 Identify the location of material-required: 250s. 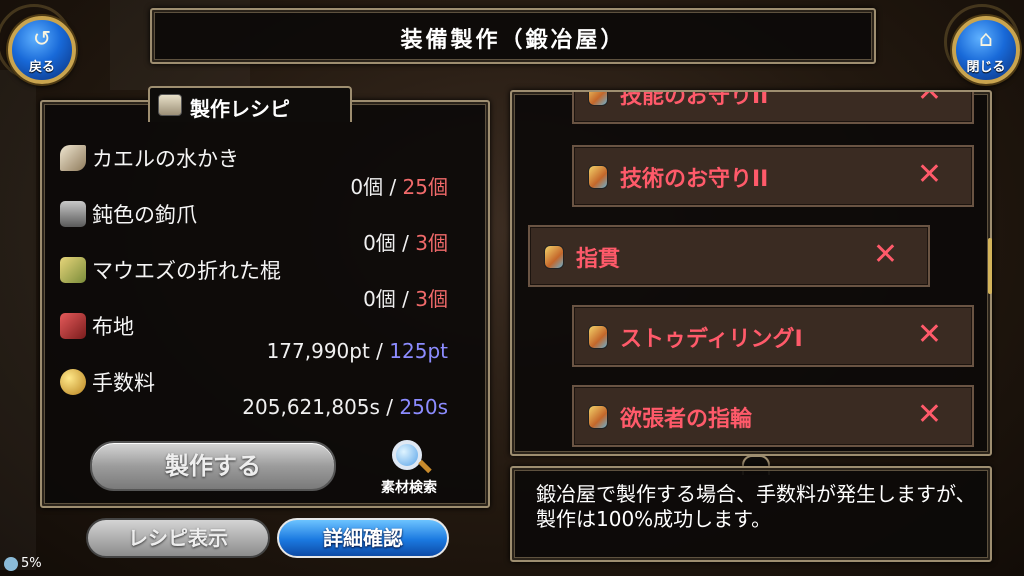
(423, 407).